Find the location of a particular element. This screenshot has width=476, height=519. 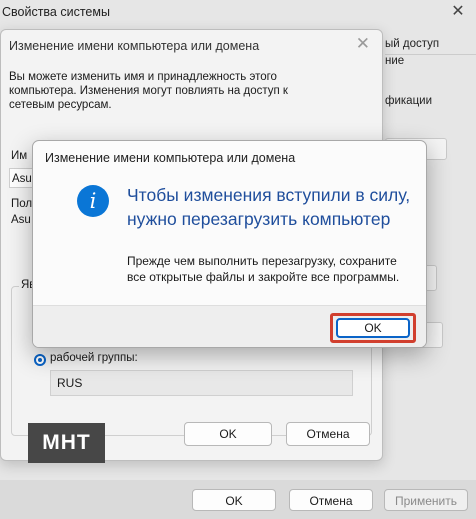

watermark-logo: MHT is located at coordinates (66, 443).